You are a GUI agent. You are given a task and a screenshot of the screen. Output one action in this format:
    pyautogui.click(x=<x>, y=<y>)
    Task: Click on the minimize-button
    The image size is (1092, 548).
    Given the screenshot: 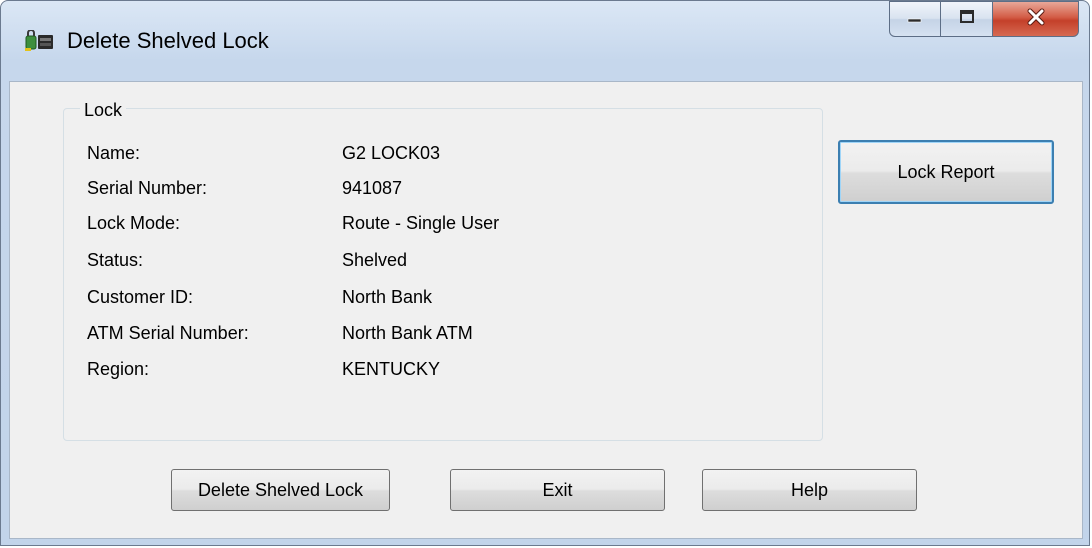 What is the action you would take?
    pyautogui.click(x=915, y=19)
    